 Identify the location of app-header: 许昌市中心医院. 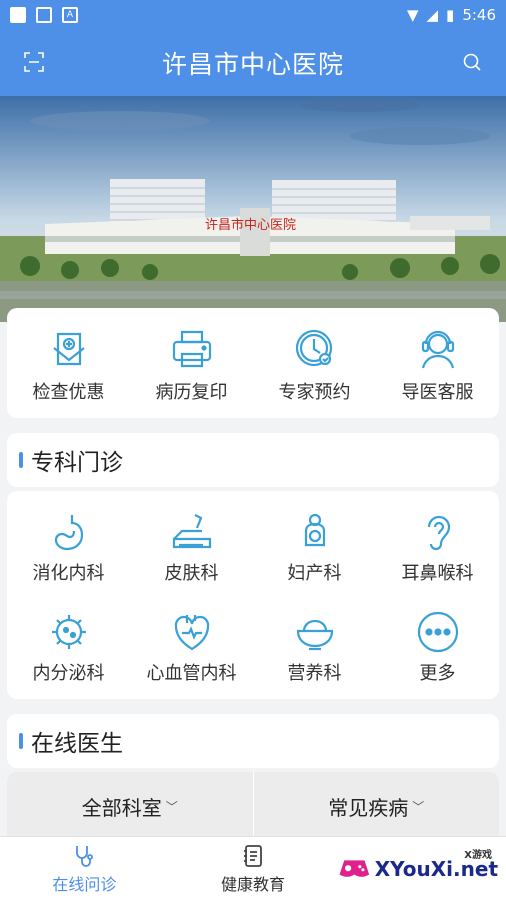
(253, 63).